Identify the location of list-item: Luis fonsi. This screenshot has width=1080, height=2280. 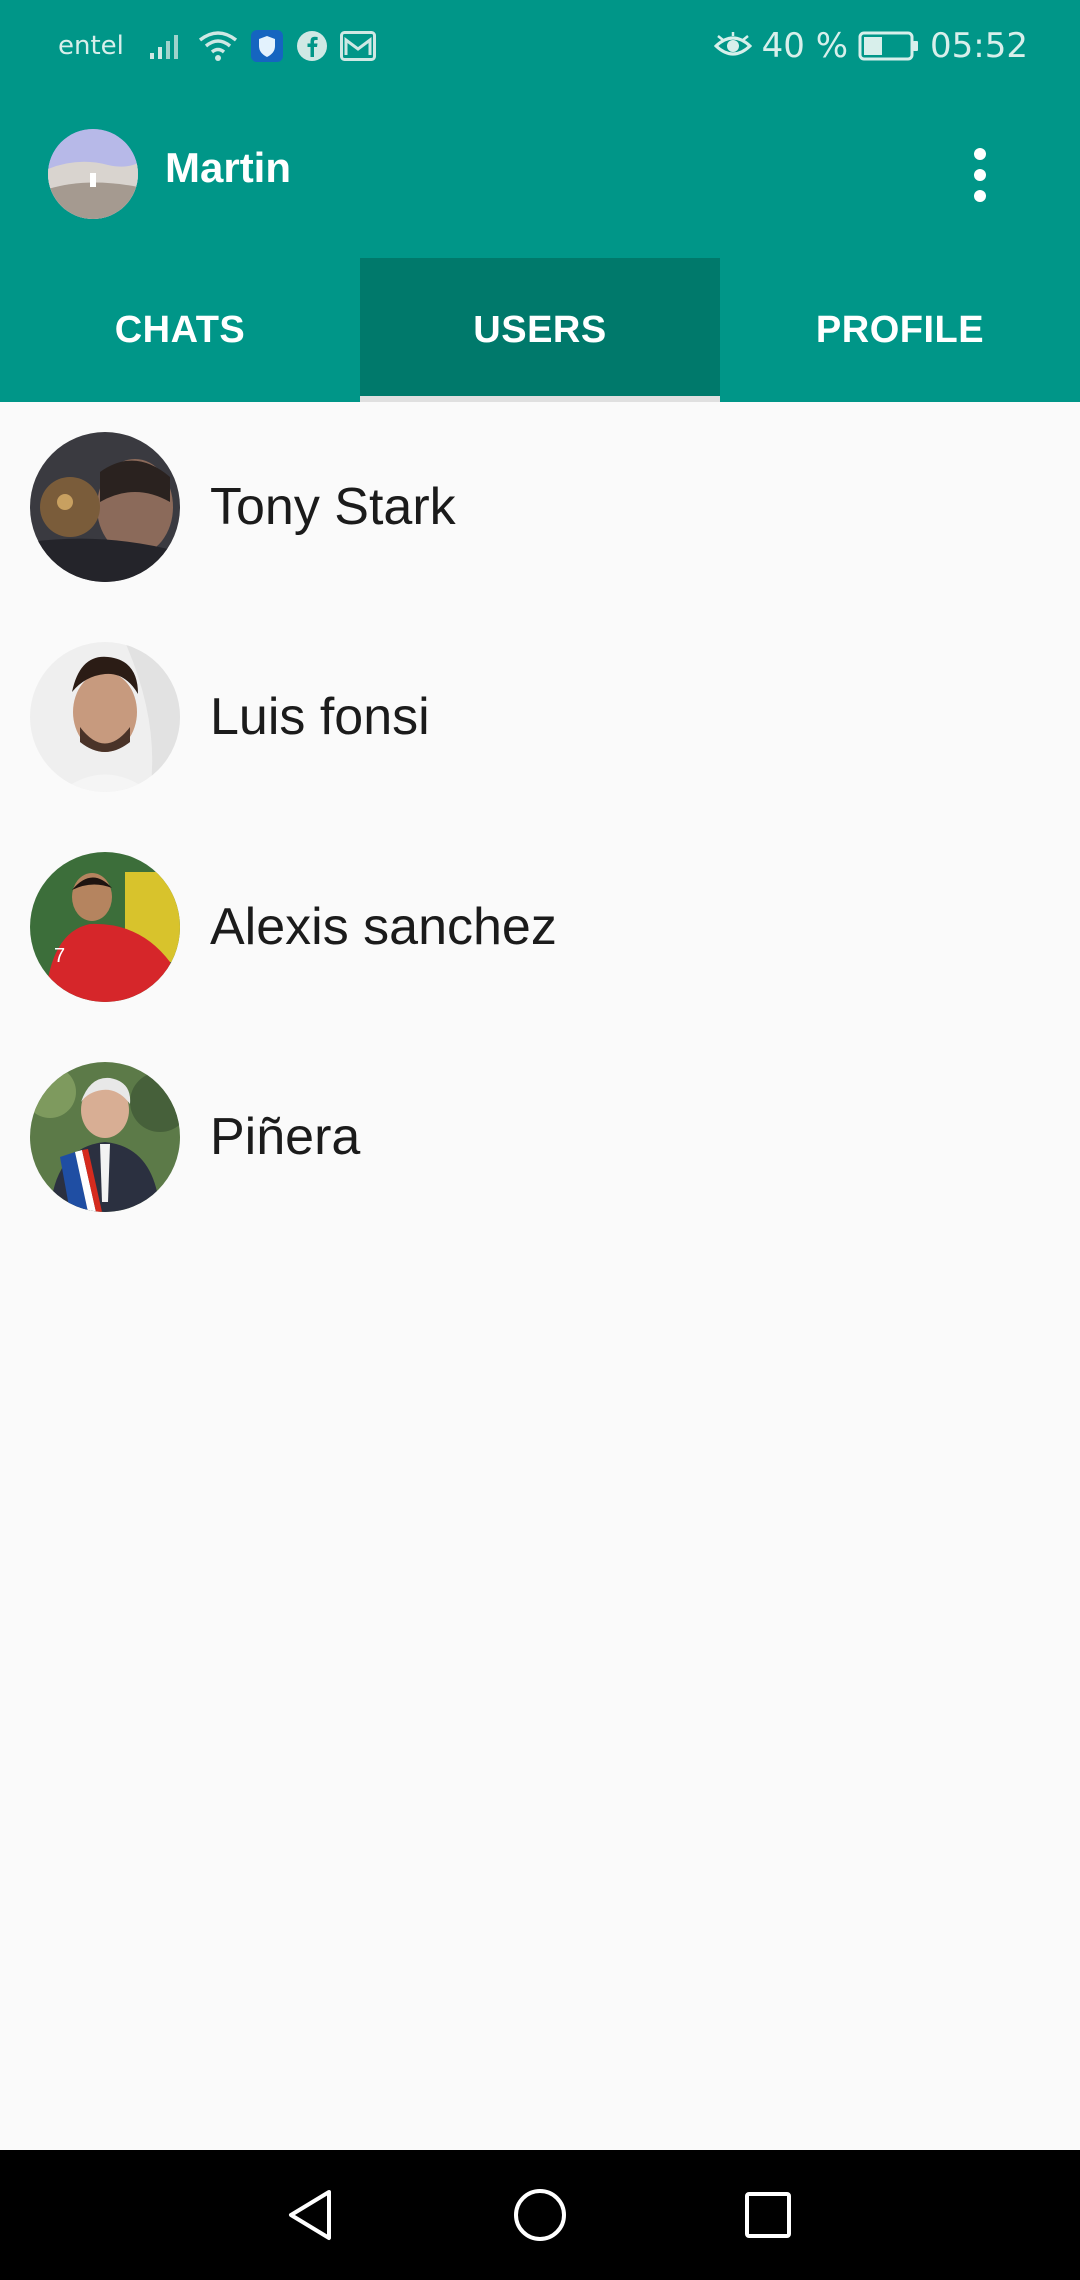
(540, 717).